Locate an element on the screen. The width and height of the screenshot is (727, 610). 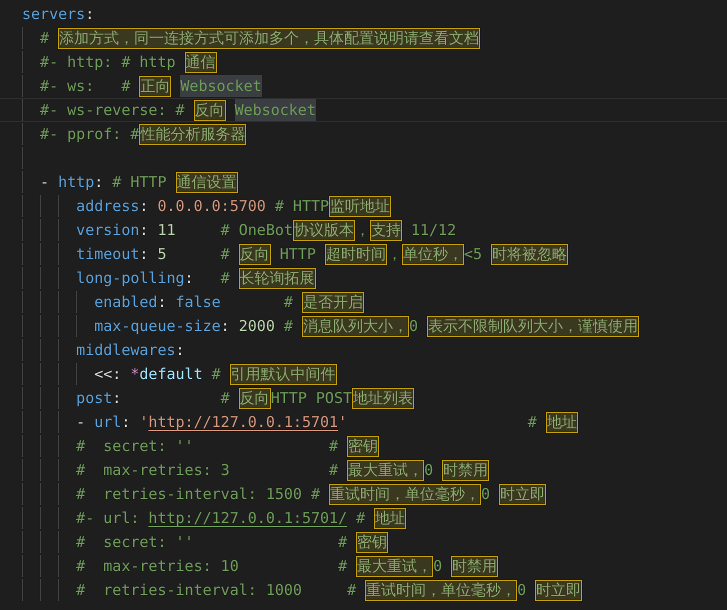
code-line: #- pprof: #性能分析服务器 is located at coordinates (363, 134).